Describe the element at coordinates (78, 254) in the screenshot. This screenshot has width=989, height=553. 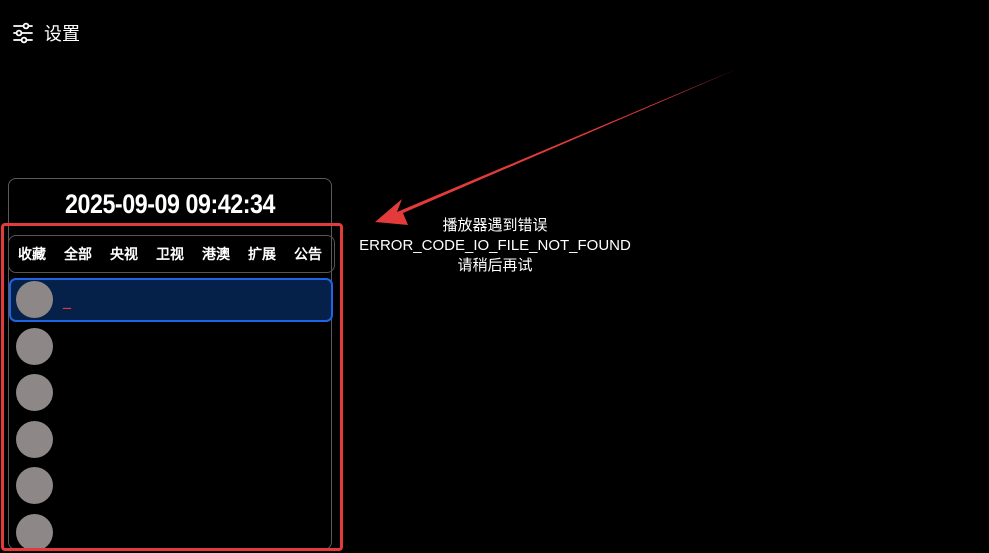
I see `tab-all: 全部` at that location.